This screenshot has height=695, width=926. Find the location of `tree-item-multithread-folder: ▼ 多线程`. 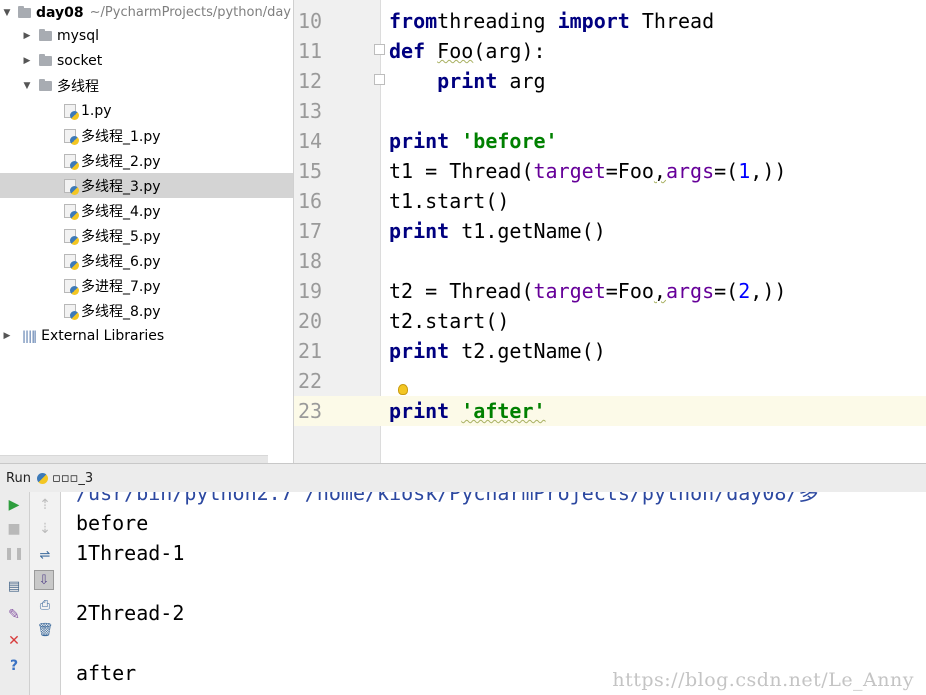

tree-item-multithread-folder: ▼ 多线程 is located at coordinates (146, 85).